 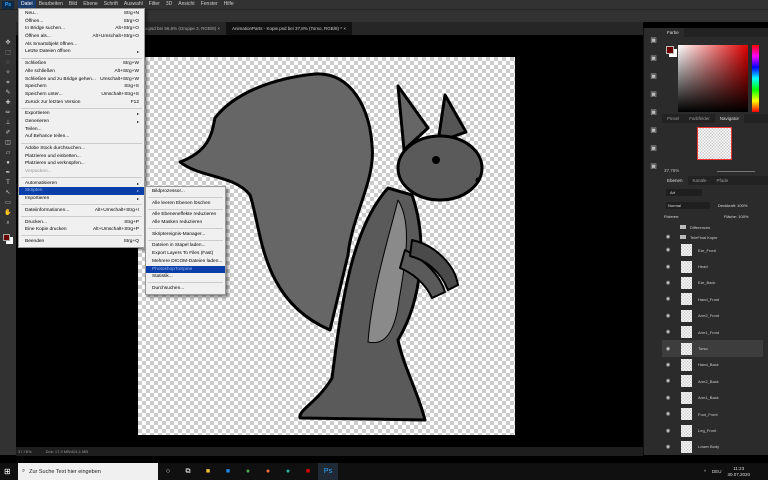 I want to click on menu-3d: 3D, so click(x=169, y=4).